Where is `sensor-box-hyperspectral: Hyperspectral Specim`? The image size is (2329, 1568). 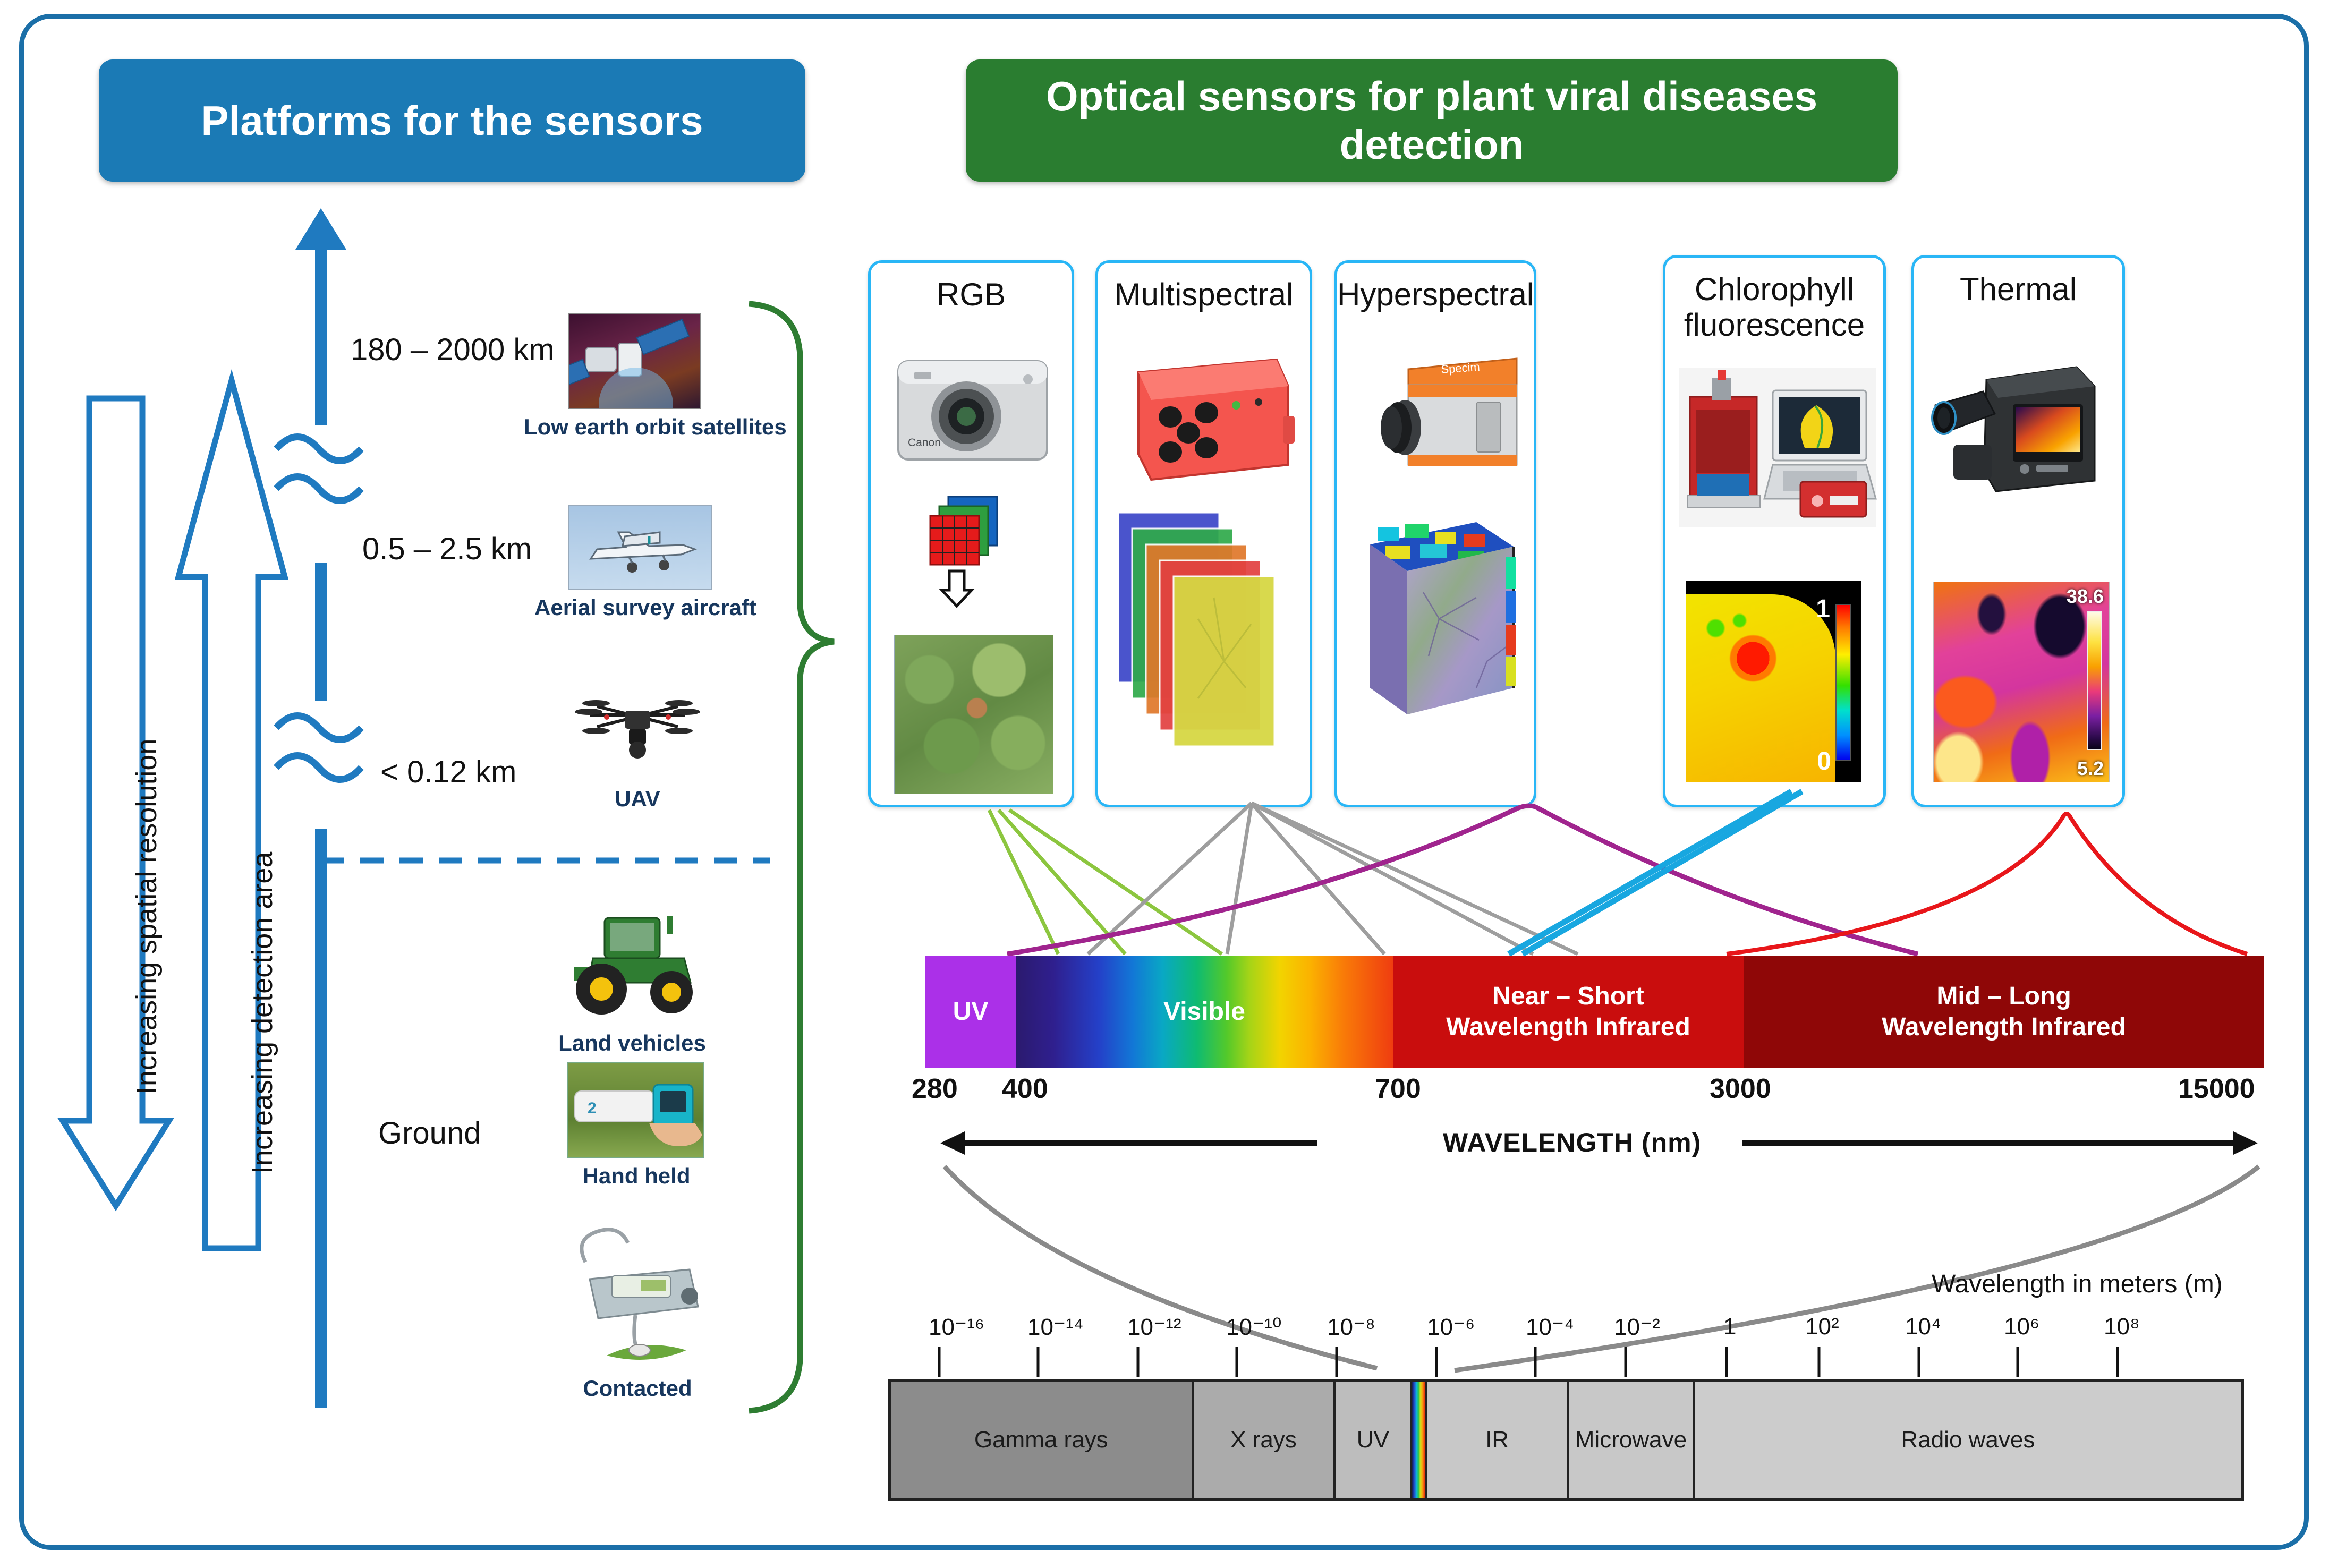
sensor-box-hyperspectral: Hyperspectral Specim is located at coordinates (1435, 533).